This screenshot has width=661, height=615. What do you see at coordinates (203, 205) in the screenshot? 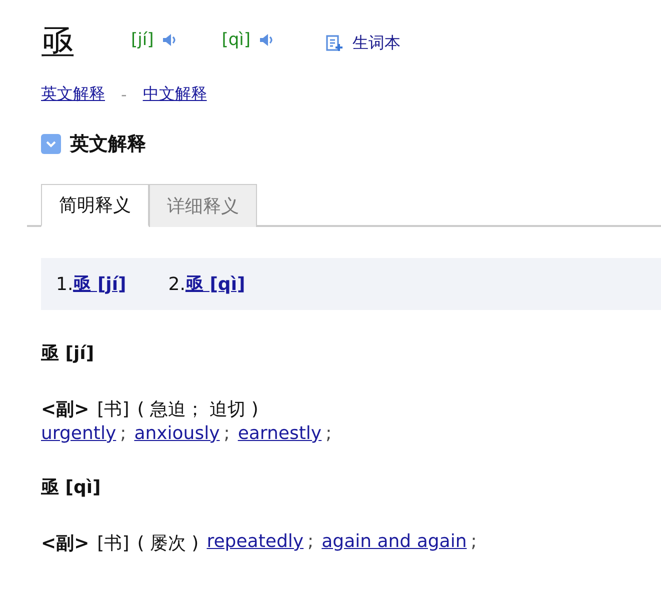
I see `tab: 详细释义` at bounding box center [203, 205].